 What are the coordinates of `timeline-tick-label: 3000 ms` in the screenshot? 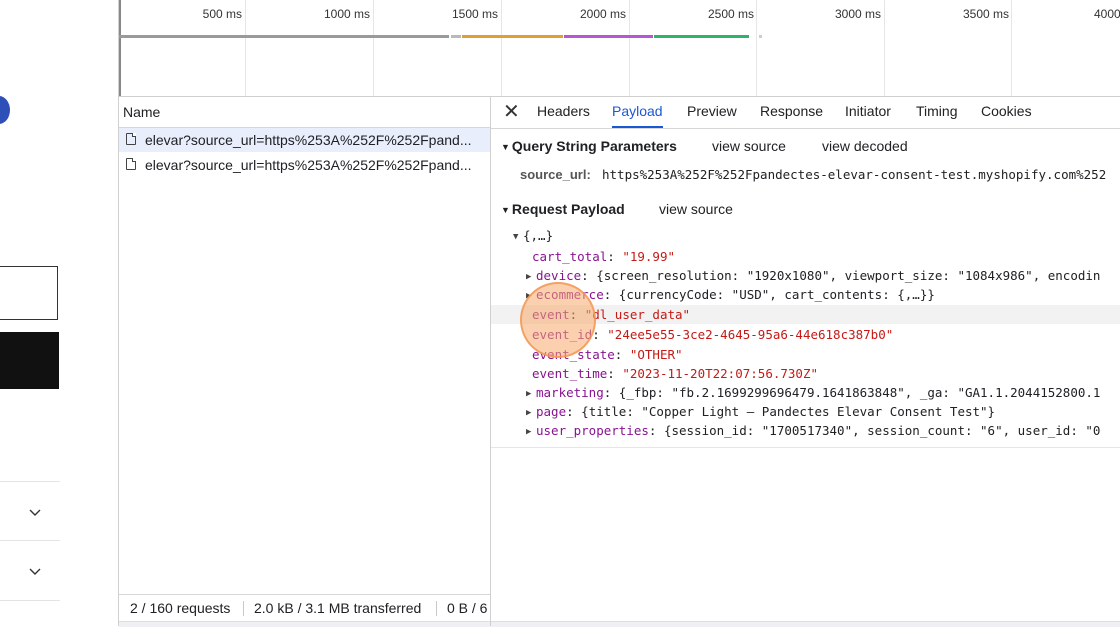 It's located at (857, 14).